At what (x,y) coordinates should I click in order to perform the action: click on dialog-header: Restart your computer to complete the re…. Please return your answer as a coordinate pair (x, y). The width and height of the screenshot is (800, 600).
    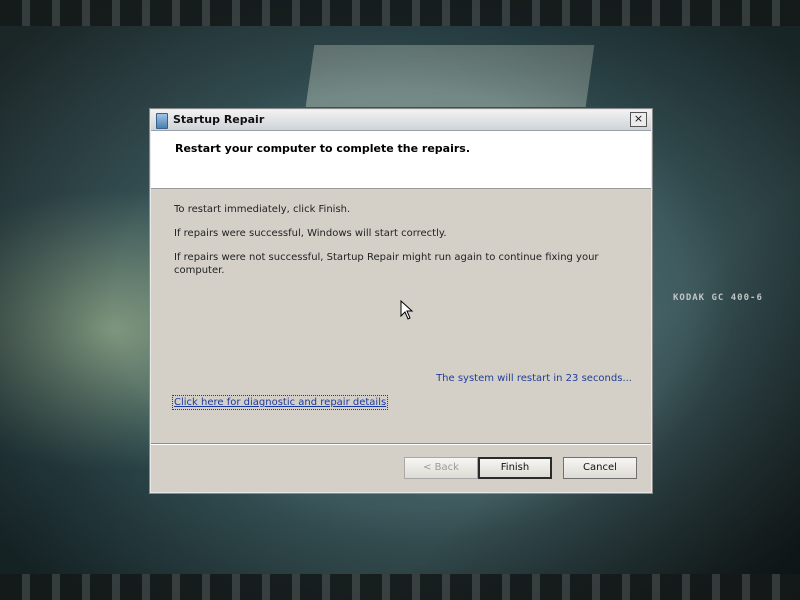
    Looking at the image, I should click on (401, 160).